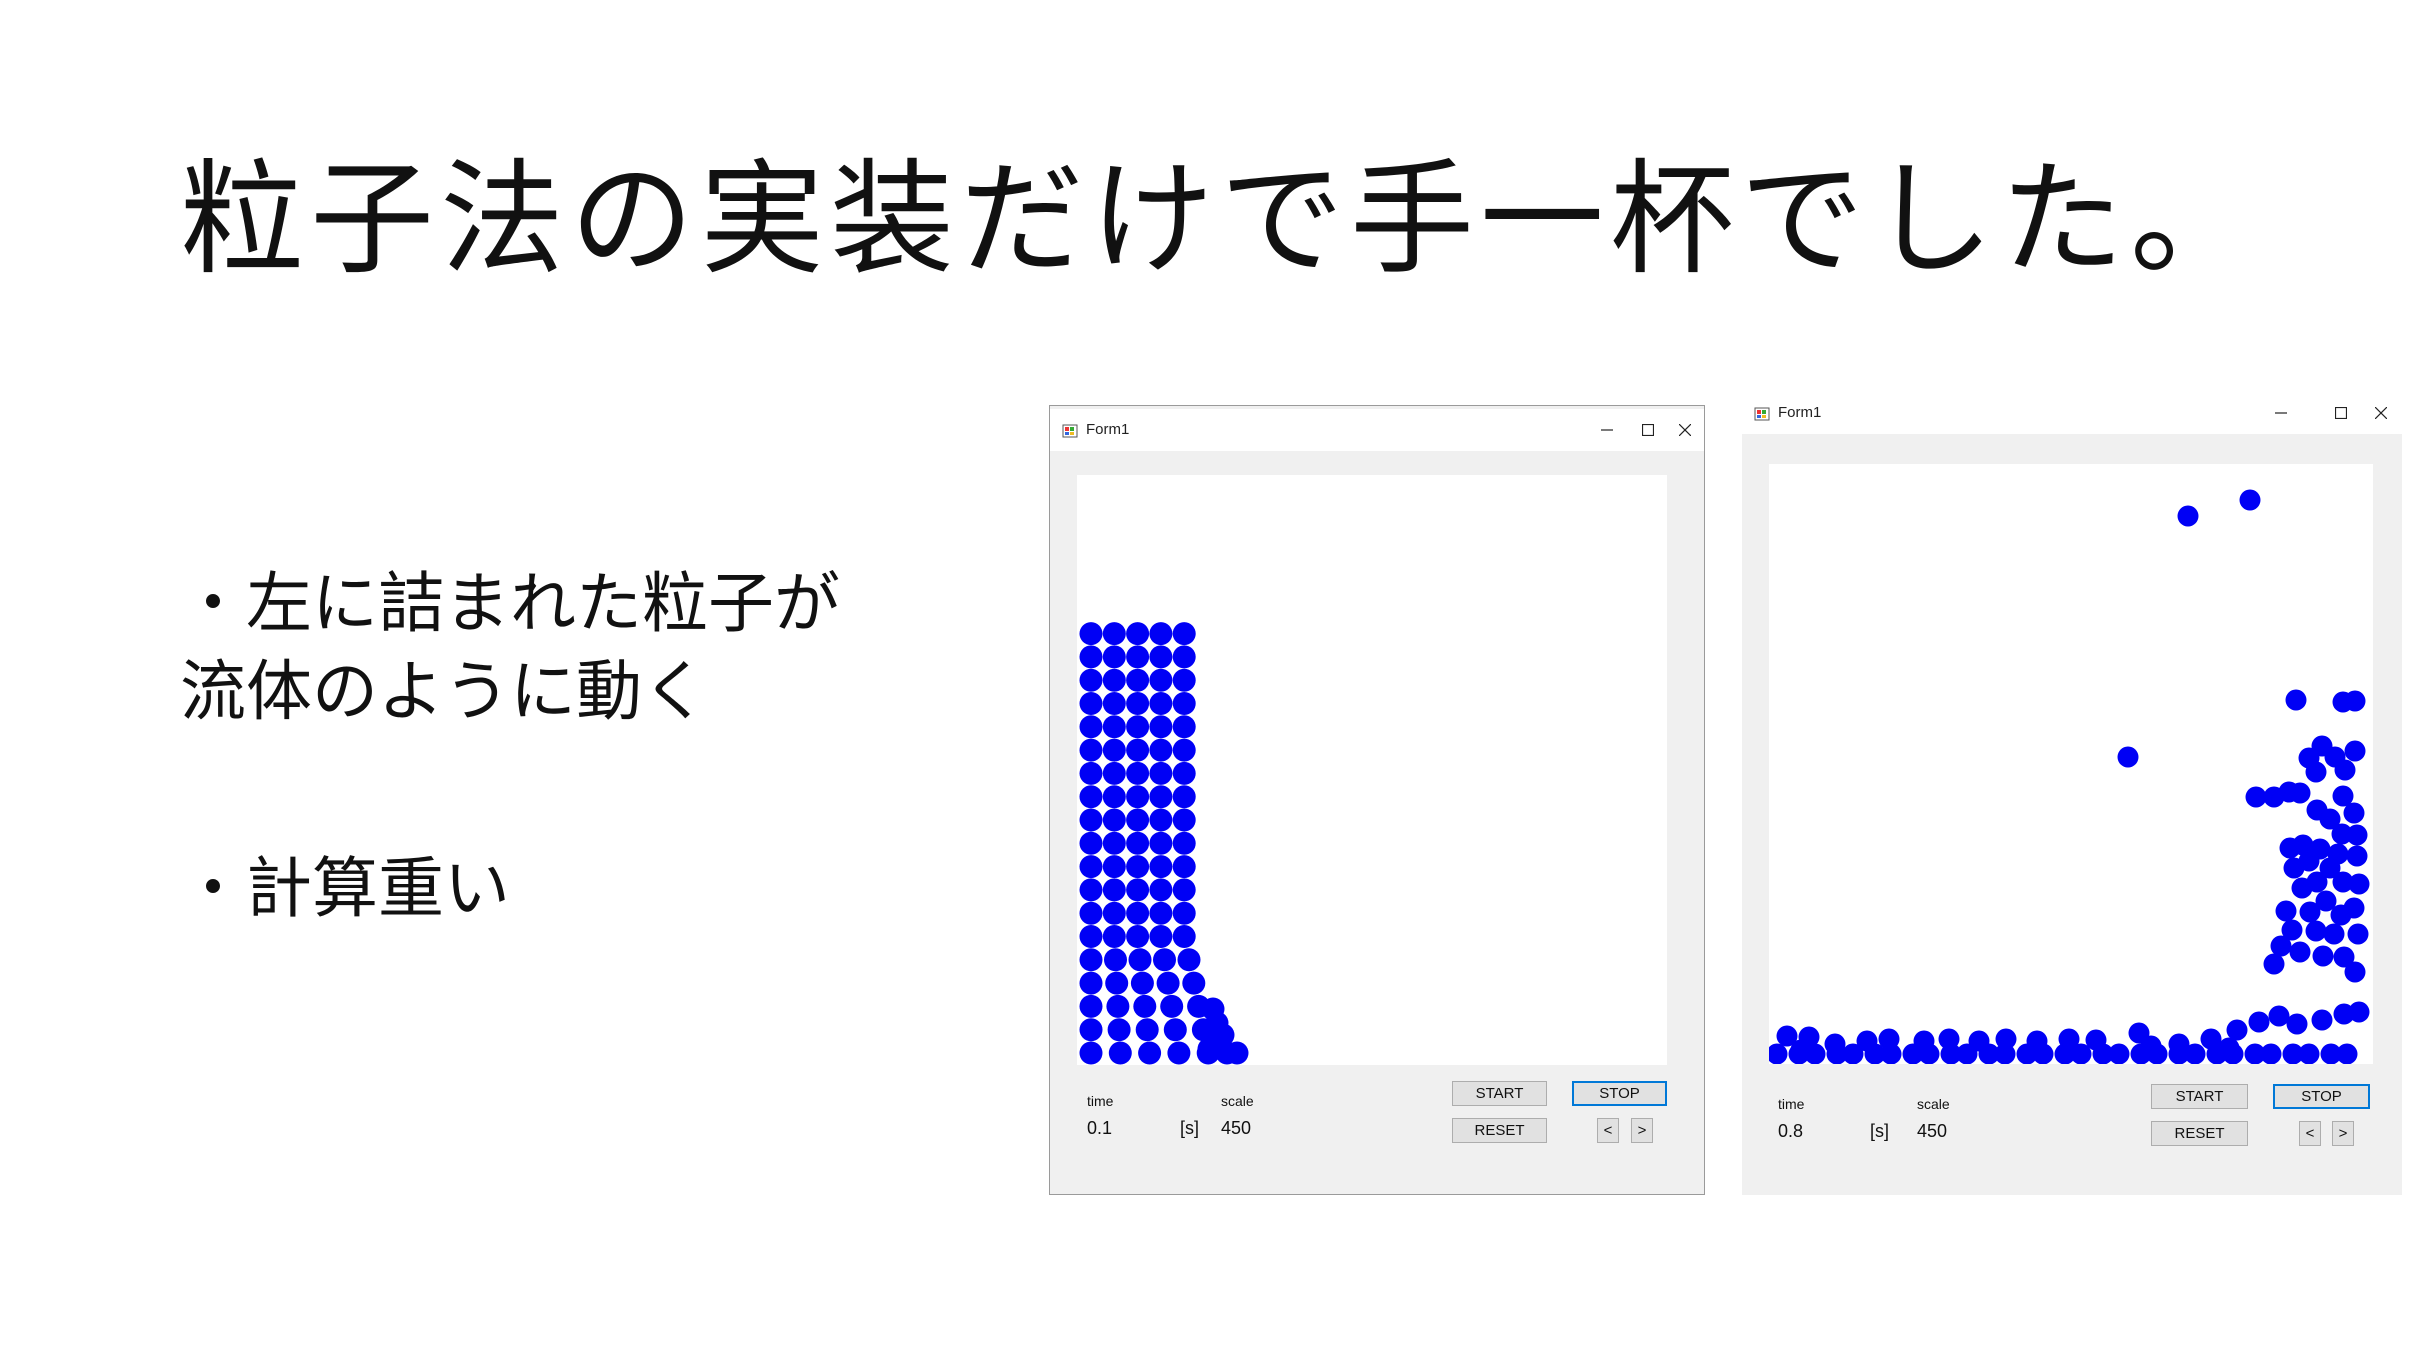 This screenshot has width=2430, height=1358. Describe the element at coordinates (1933, 1104) in the screenshot. I see `scale-label: scale` at that location.